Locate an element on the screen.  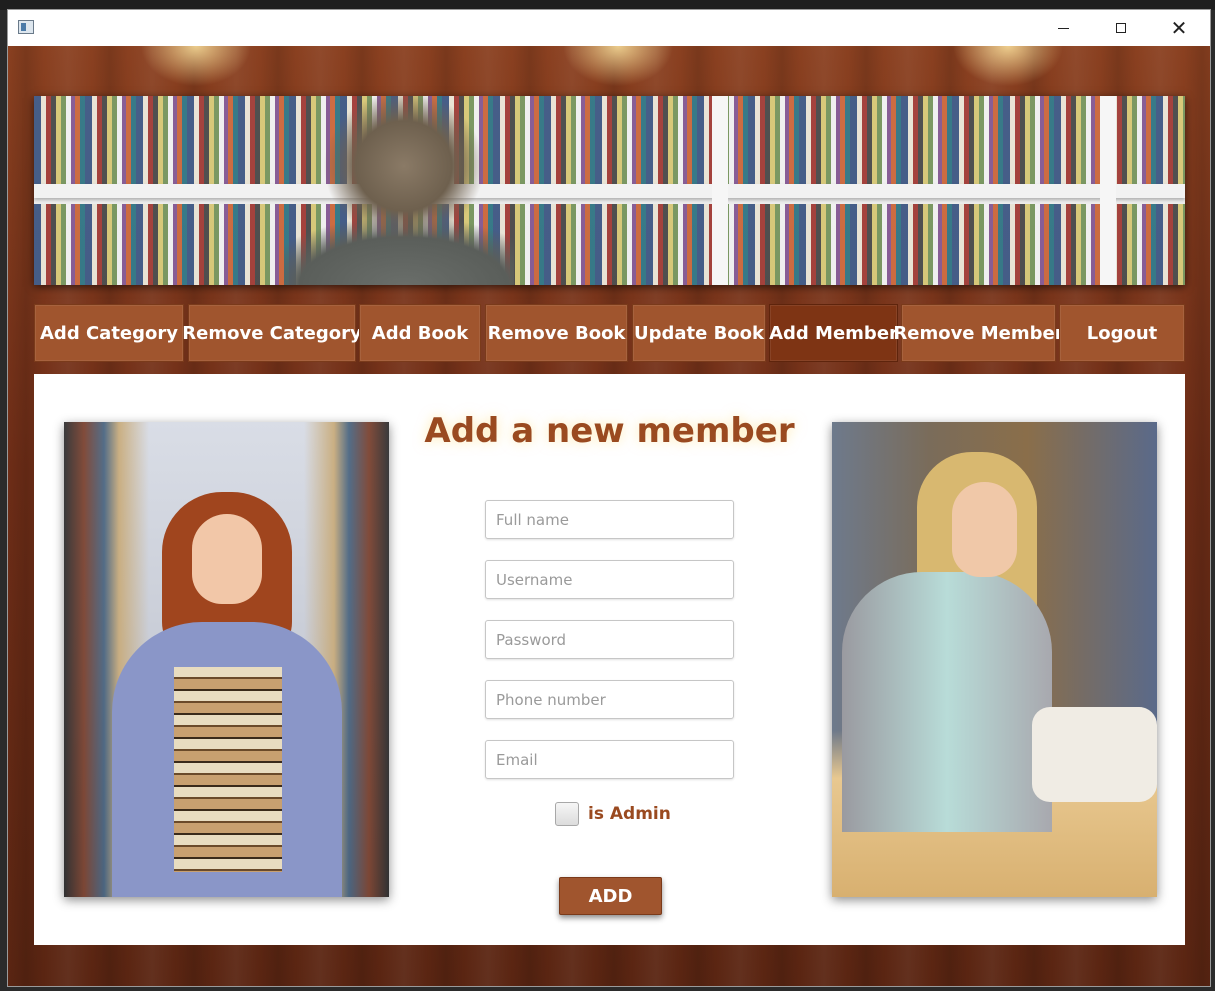
full-name-input is located at coordinates (609, 519).